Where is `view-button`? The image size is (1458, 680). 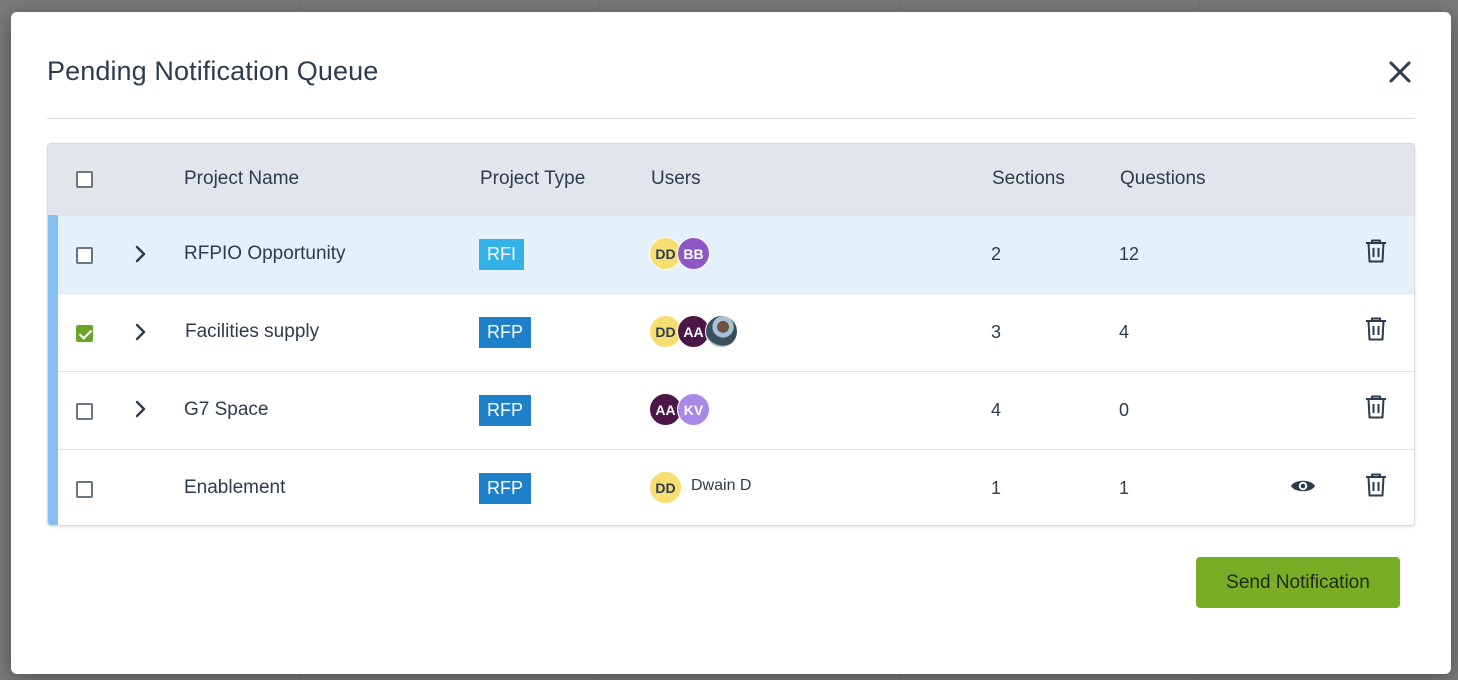 view-button is located at coordinates (1303, 486).